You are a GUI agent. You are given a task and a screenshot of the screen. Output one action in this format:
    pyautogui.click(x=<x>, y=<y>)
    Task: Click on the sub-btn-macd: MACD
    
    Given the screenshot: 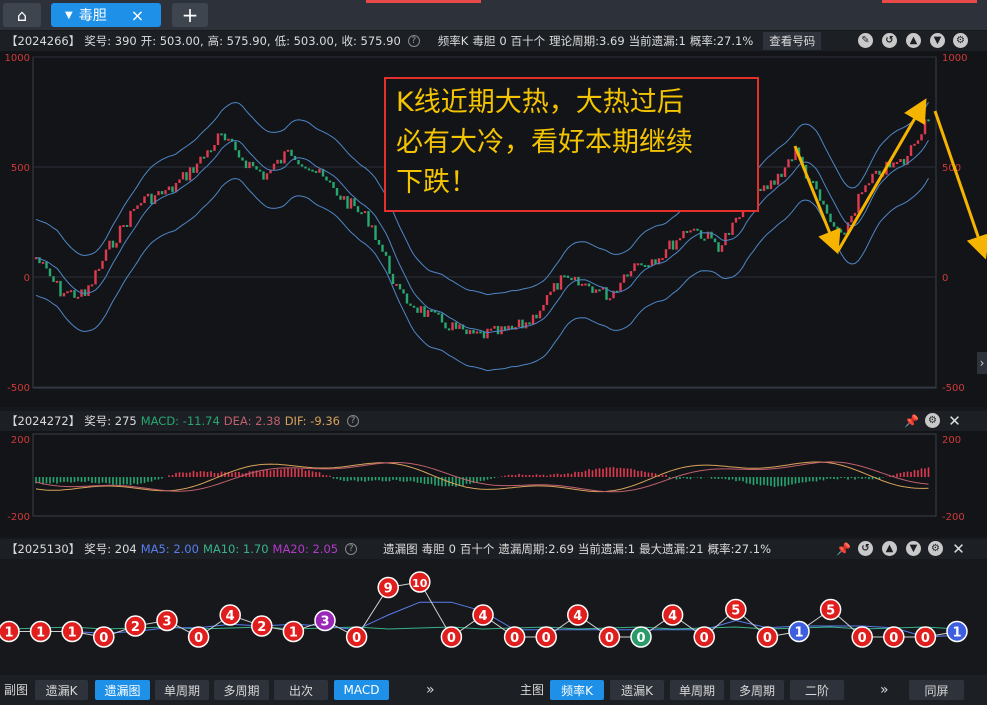 What is the action you would take?
    pyautogui.click(x=361, y=690)
    